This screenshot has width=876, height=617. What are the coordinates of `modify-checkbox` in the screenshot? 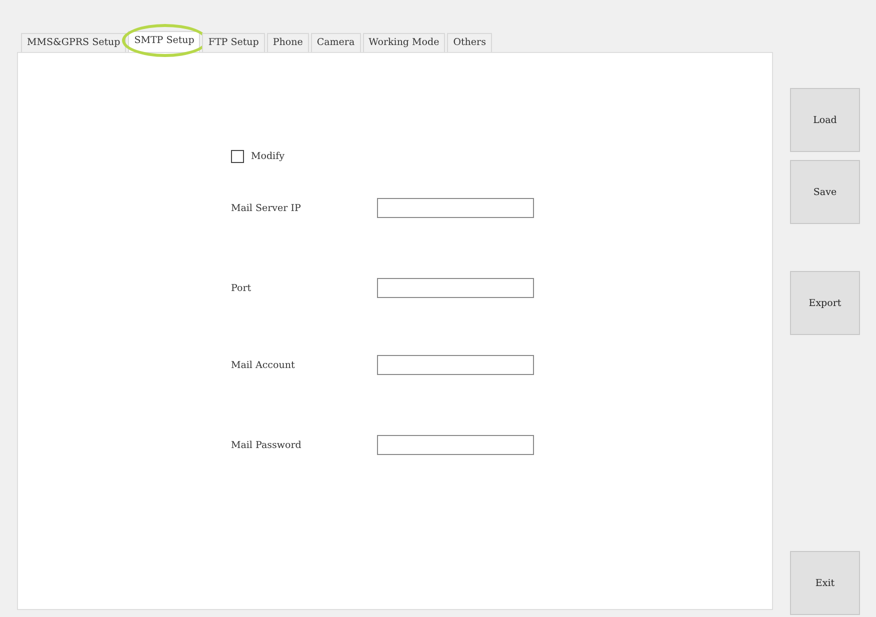 It's located at (237, 156).